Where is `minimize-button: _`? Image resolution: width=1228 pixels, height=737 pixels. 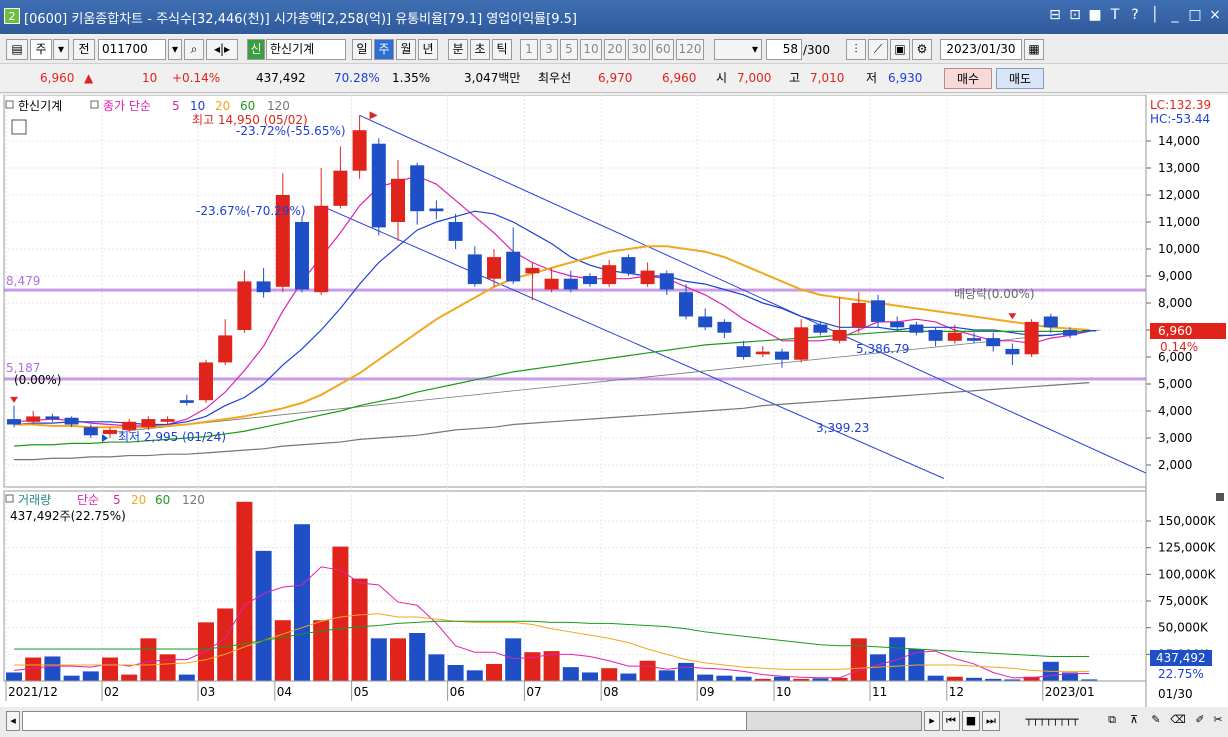 minimize-button: _ is located at coordinates (1175, 15).